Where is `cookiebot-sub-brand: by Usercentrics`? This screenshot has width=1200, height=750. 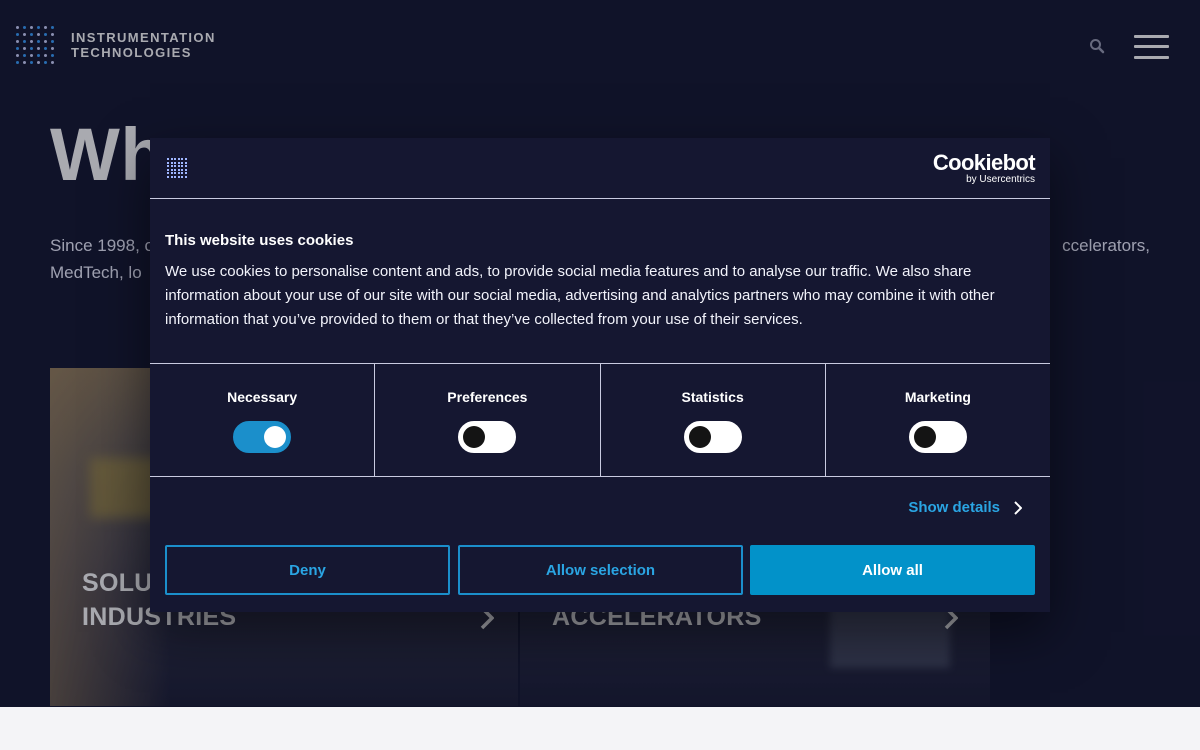
cookiebot-sub-brand: by Usercentrics is located at coordinates (1000, 179).